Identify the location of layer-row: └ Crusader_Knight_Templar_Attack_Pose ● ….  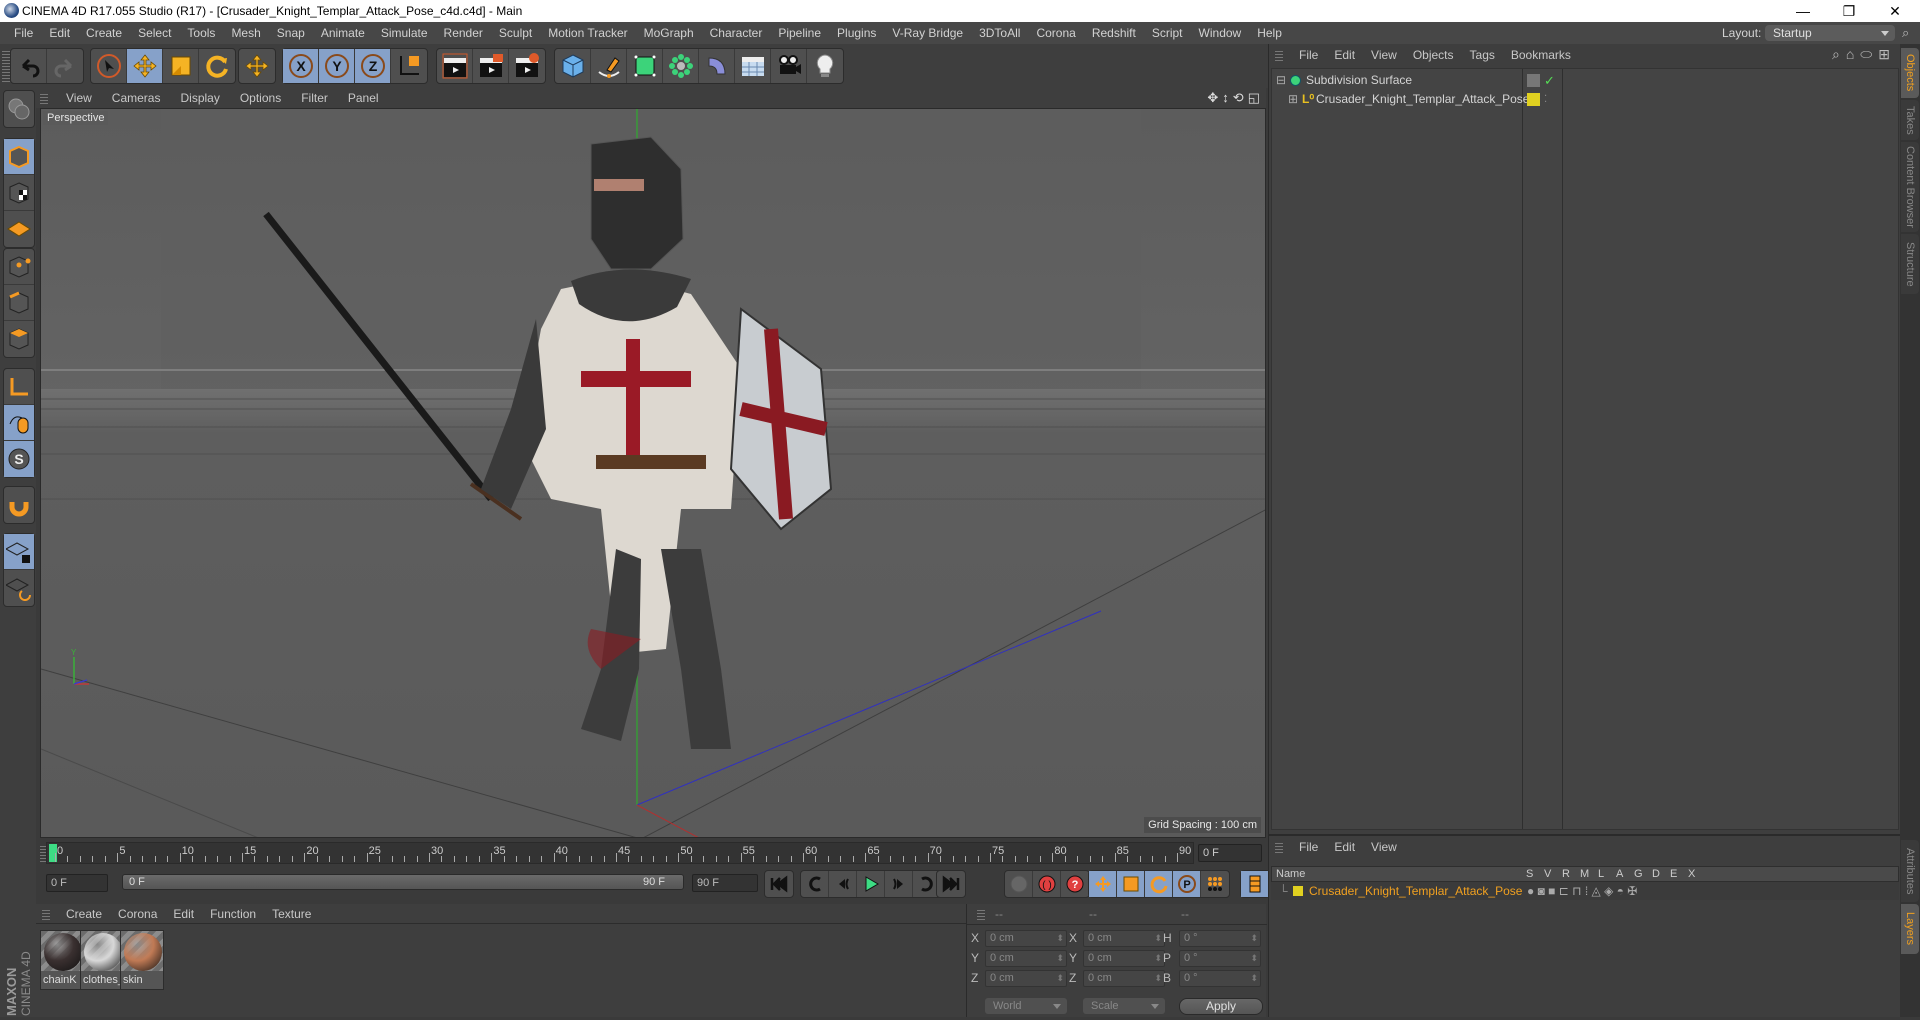
(1585, 891).